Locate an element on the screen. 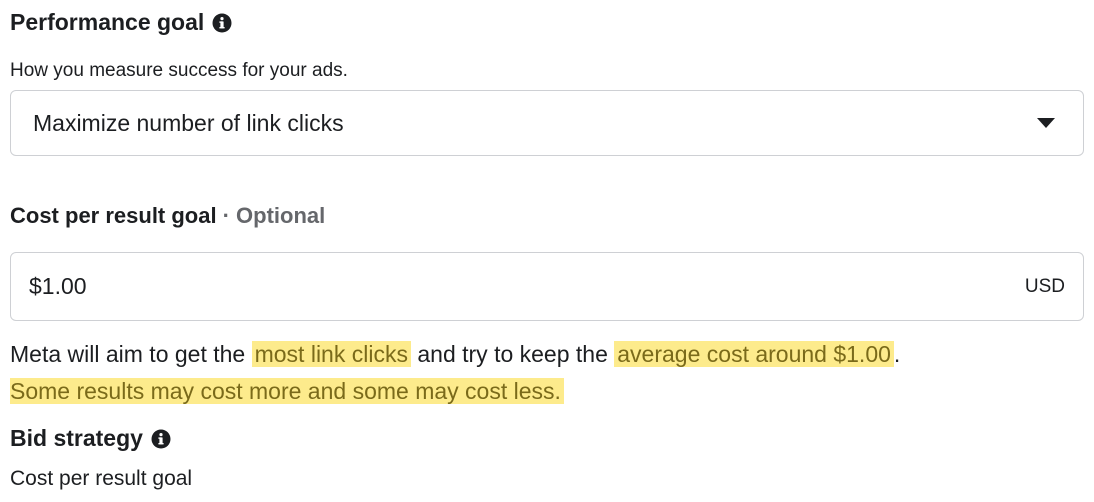  caret-down-icon is located at coordinates (1046, 123).